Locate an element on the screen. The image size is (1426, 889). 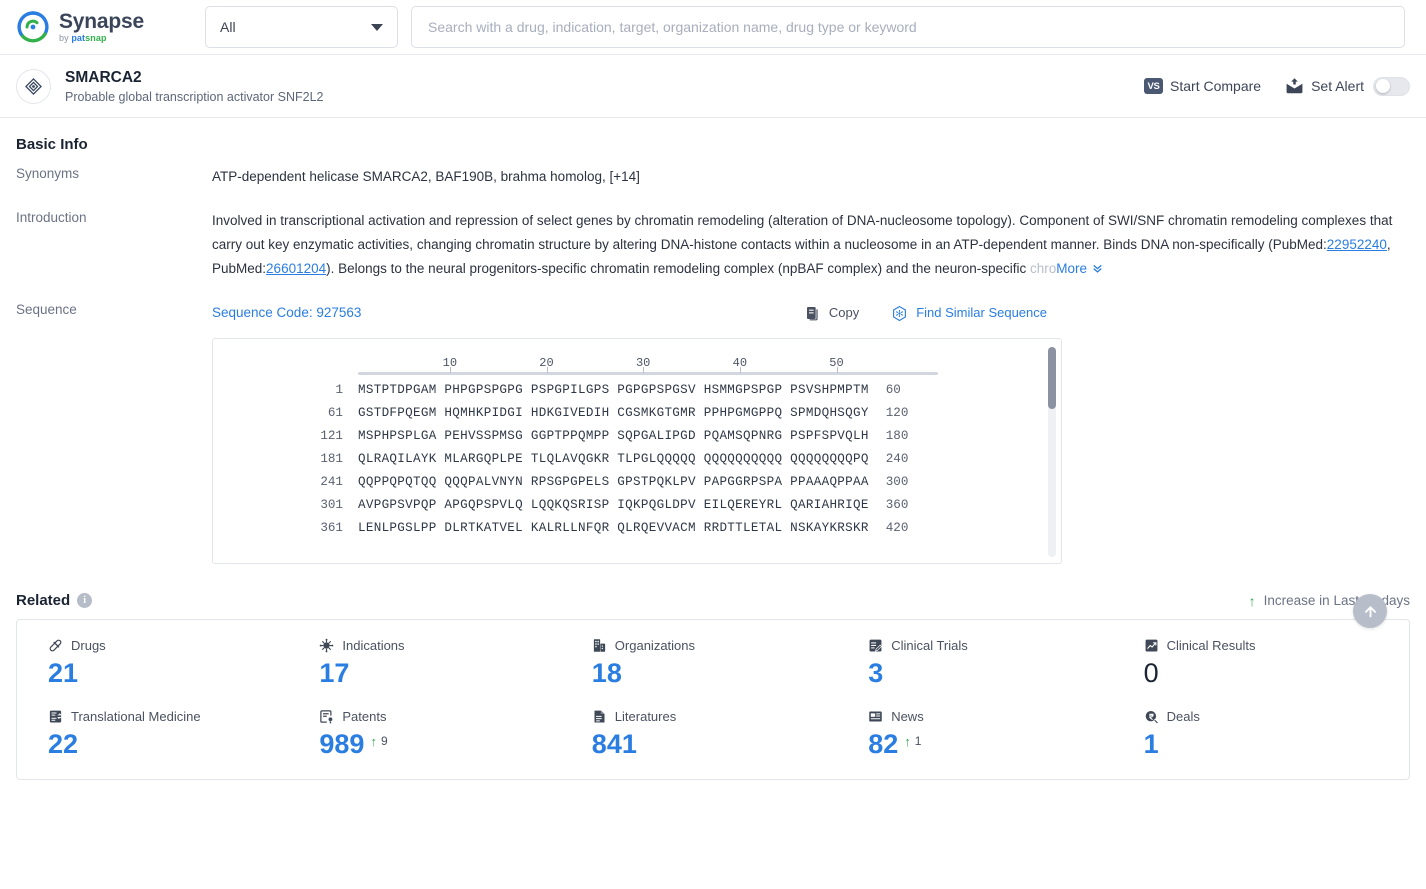
sequence-ruler: 10 20 30 40 50 is located at coordinates (648, 365).